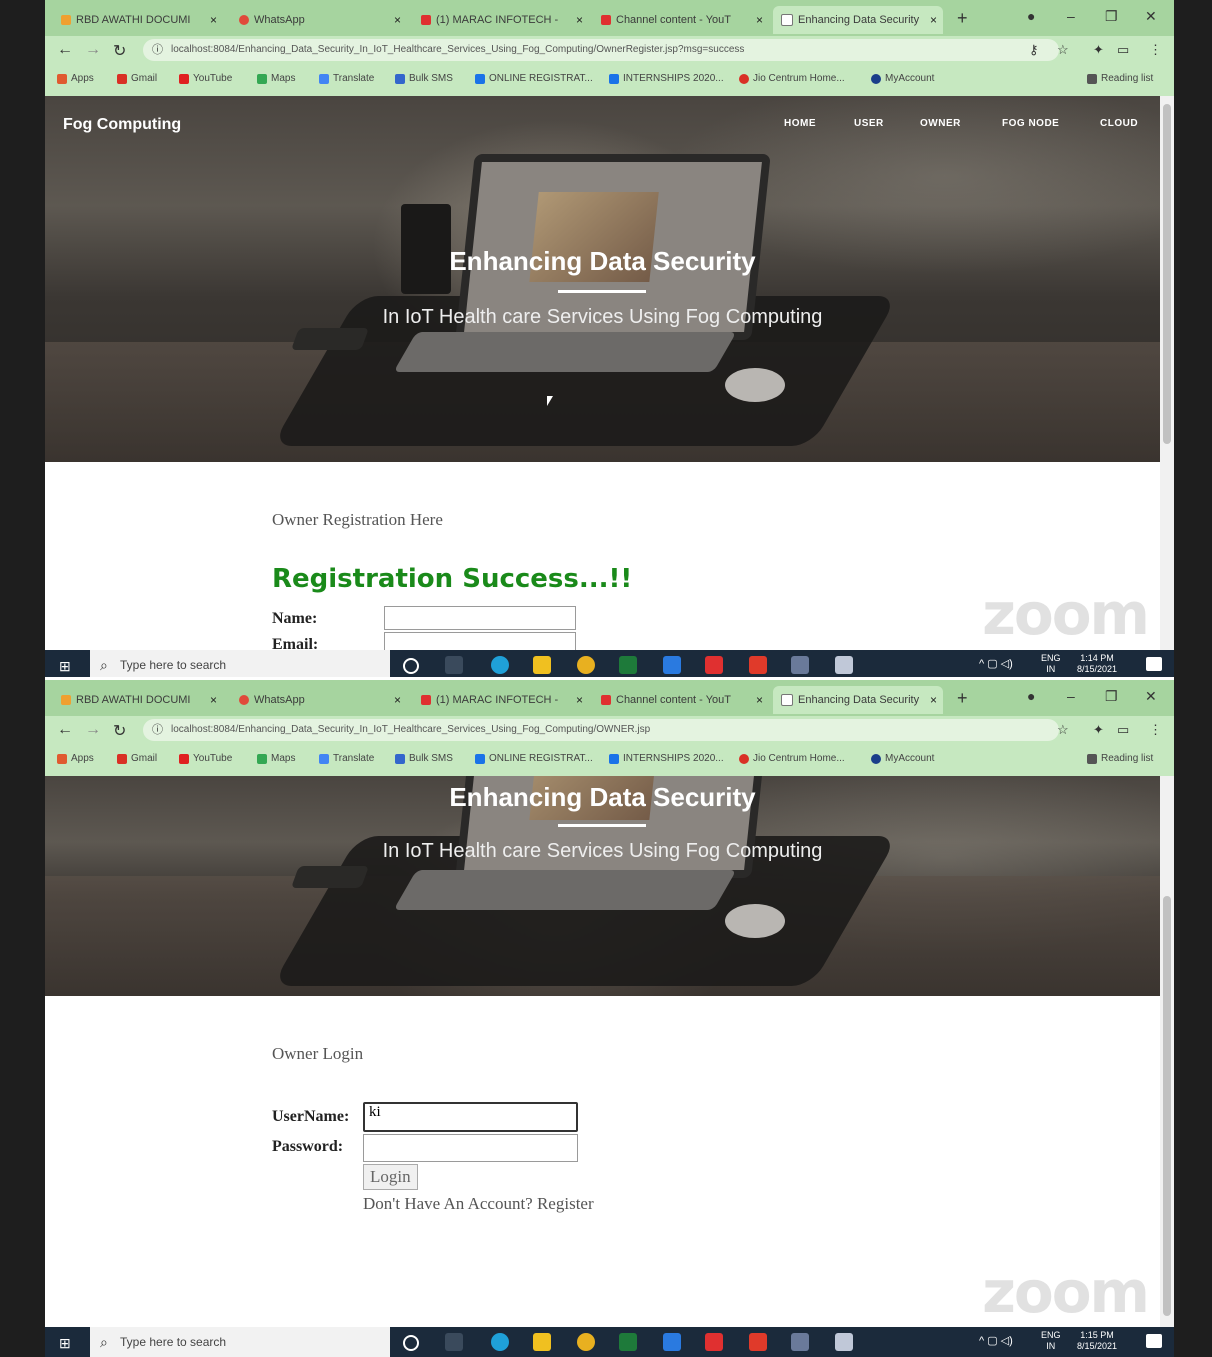 Image resolution: width=1212 pixels, height=1357 pixels. What do you see at coordinates (122, 125) in the screenshot?
I see `site-brand: Fog Computing` at bounding box center [122, 125].